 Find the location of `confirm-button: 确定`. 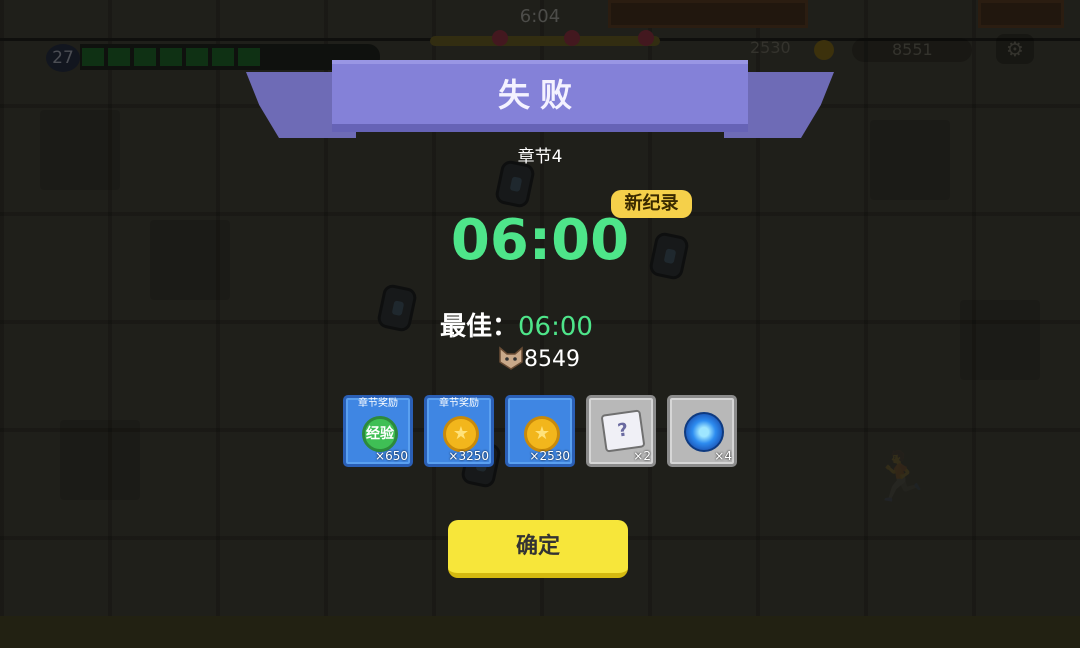

confirm-button: 确定 is located at coordinates (538, 549).